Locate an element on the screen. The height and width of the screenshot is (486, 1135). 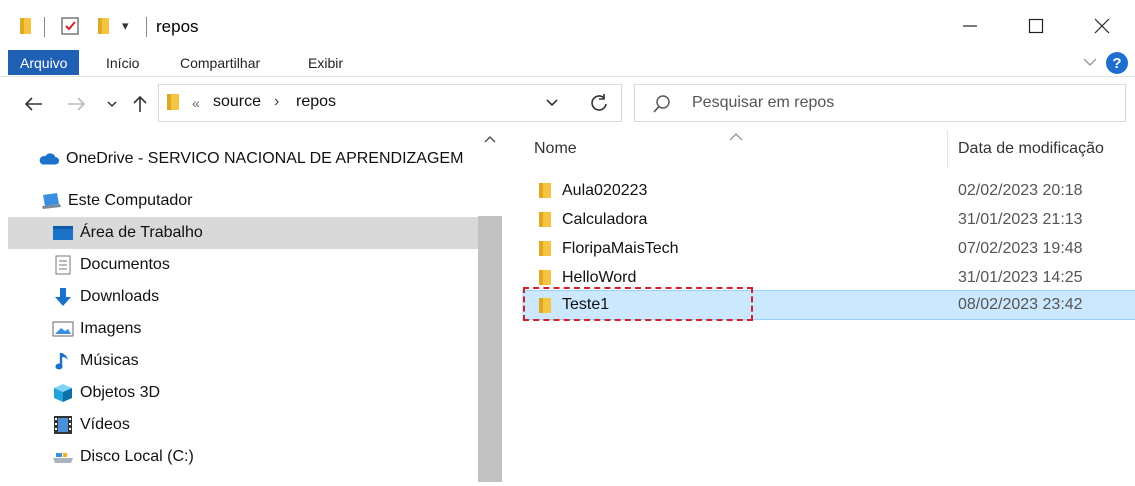
picture-icon is located at coordinates (63, 329).